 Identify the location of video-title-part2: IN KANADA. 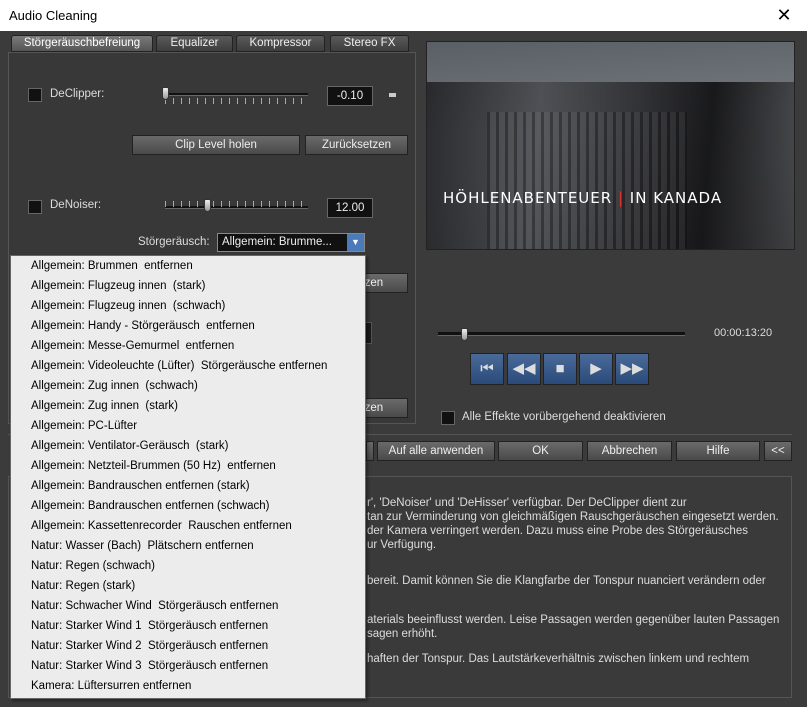
(673, 198).